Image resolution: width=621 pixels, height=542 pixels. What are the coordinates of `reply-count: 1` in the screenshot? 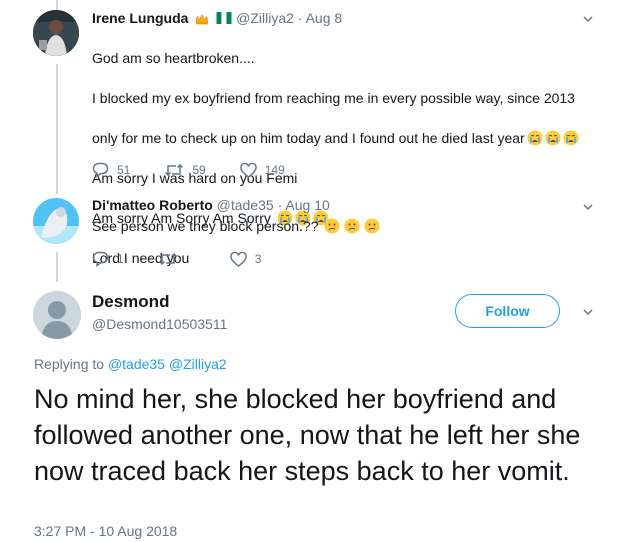 It's located at (120, 259).